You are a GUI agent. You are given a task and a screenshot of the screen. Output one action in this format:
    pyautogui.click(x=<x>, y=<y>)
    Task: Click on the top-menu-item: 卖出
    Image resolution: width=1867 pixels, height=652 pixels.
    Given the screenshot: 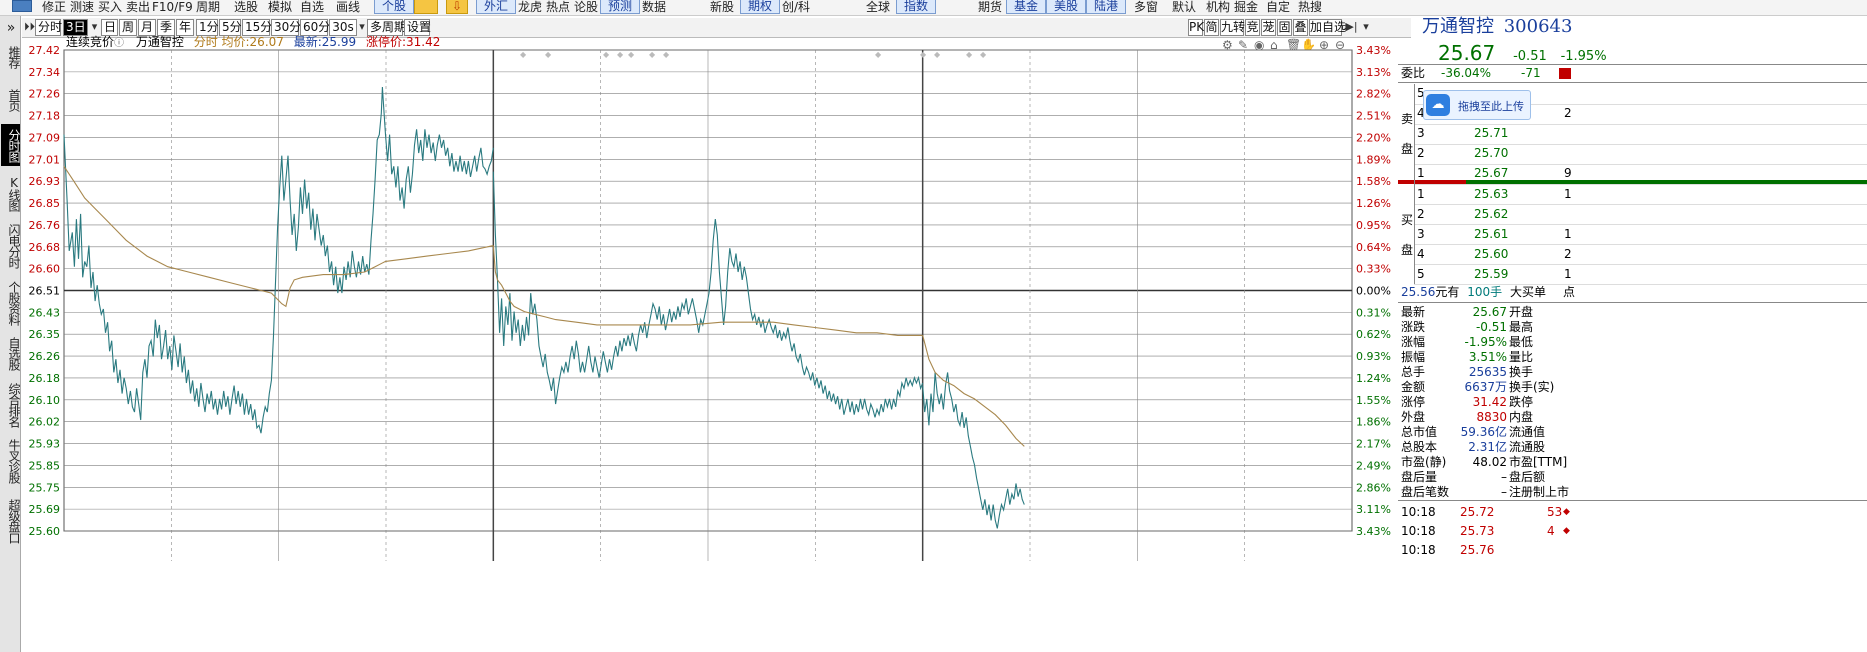 What is the action you would take?
    pyautogui.click(x=138, y=7)
    